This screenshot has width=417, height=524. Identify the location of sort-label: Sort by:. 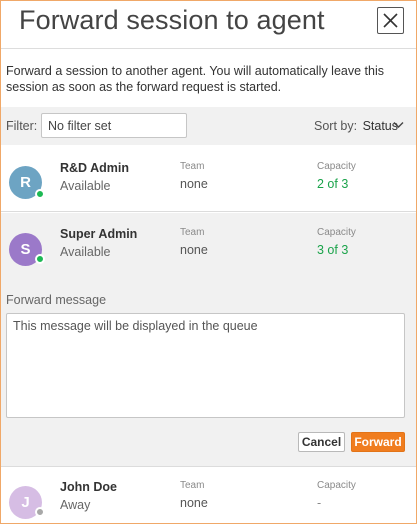
(336, 126).